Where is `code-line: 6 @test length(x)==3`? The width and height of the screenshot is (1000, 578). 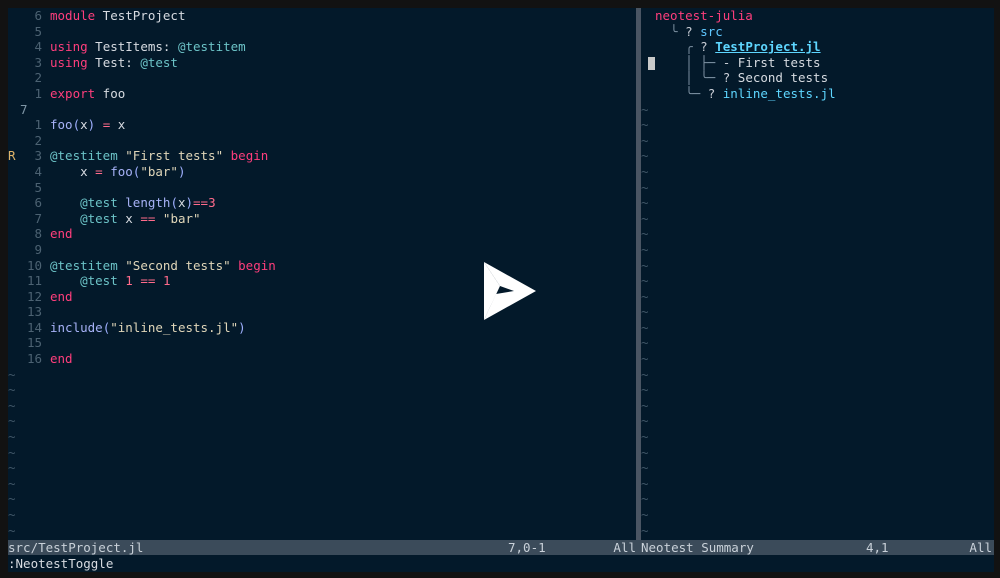
code-line: 6 @test length(x)==3 is located at coordinates (322, 203).